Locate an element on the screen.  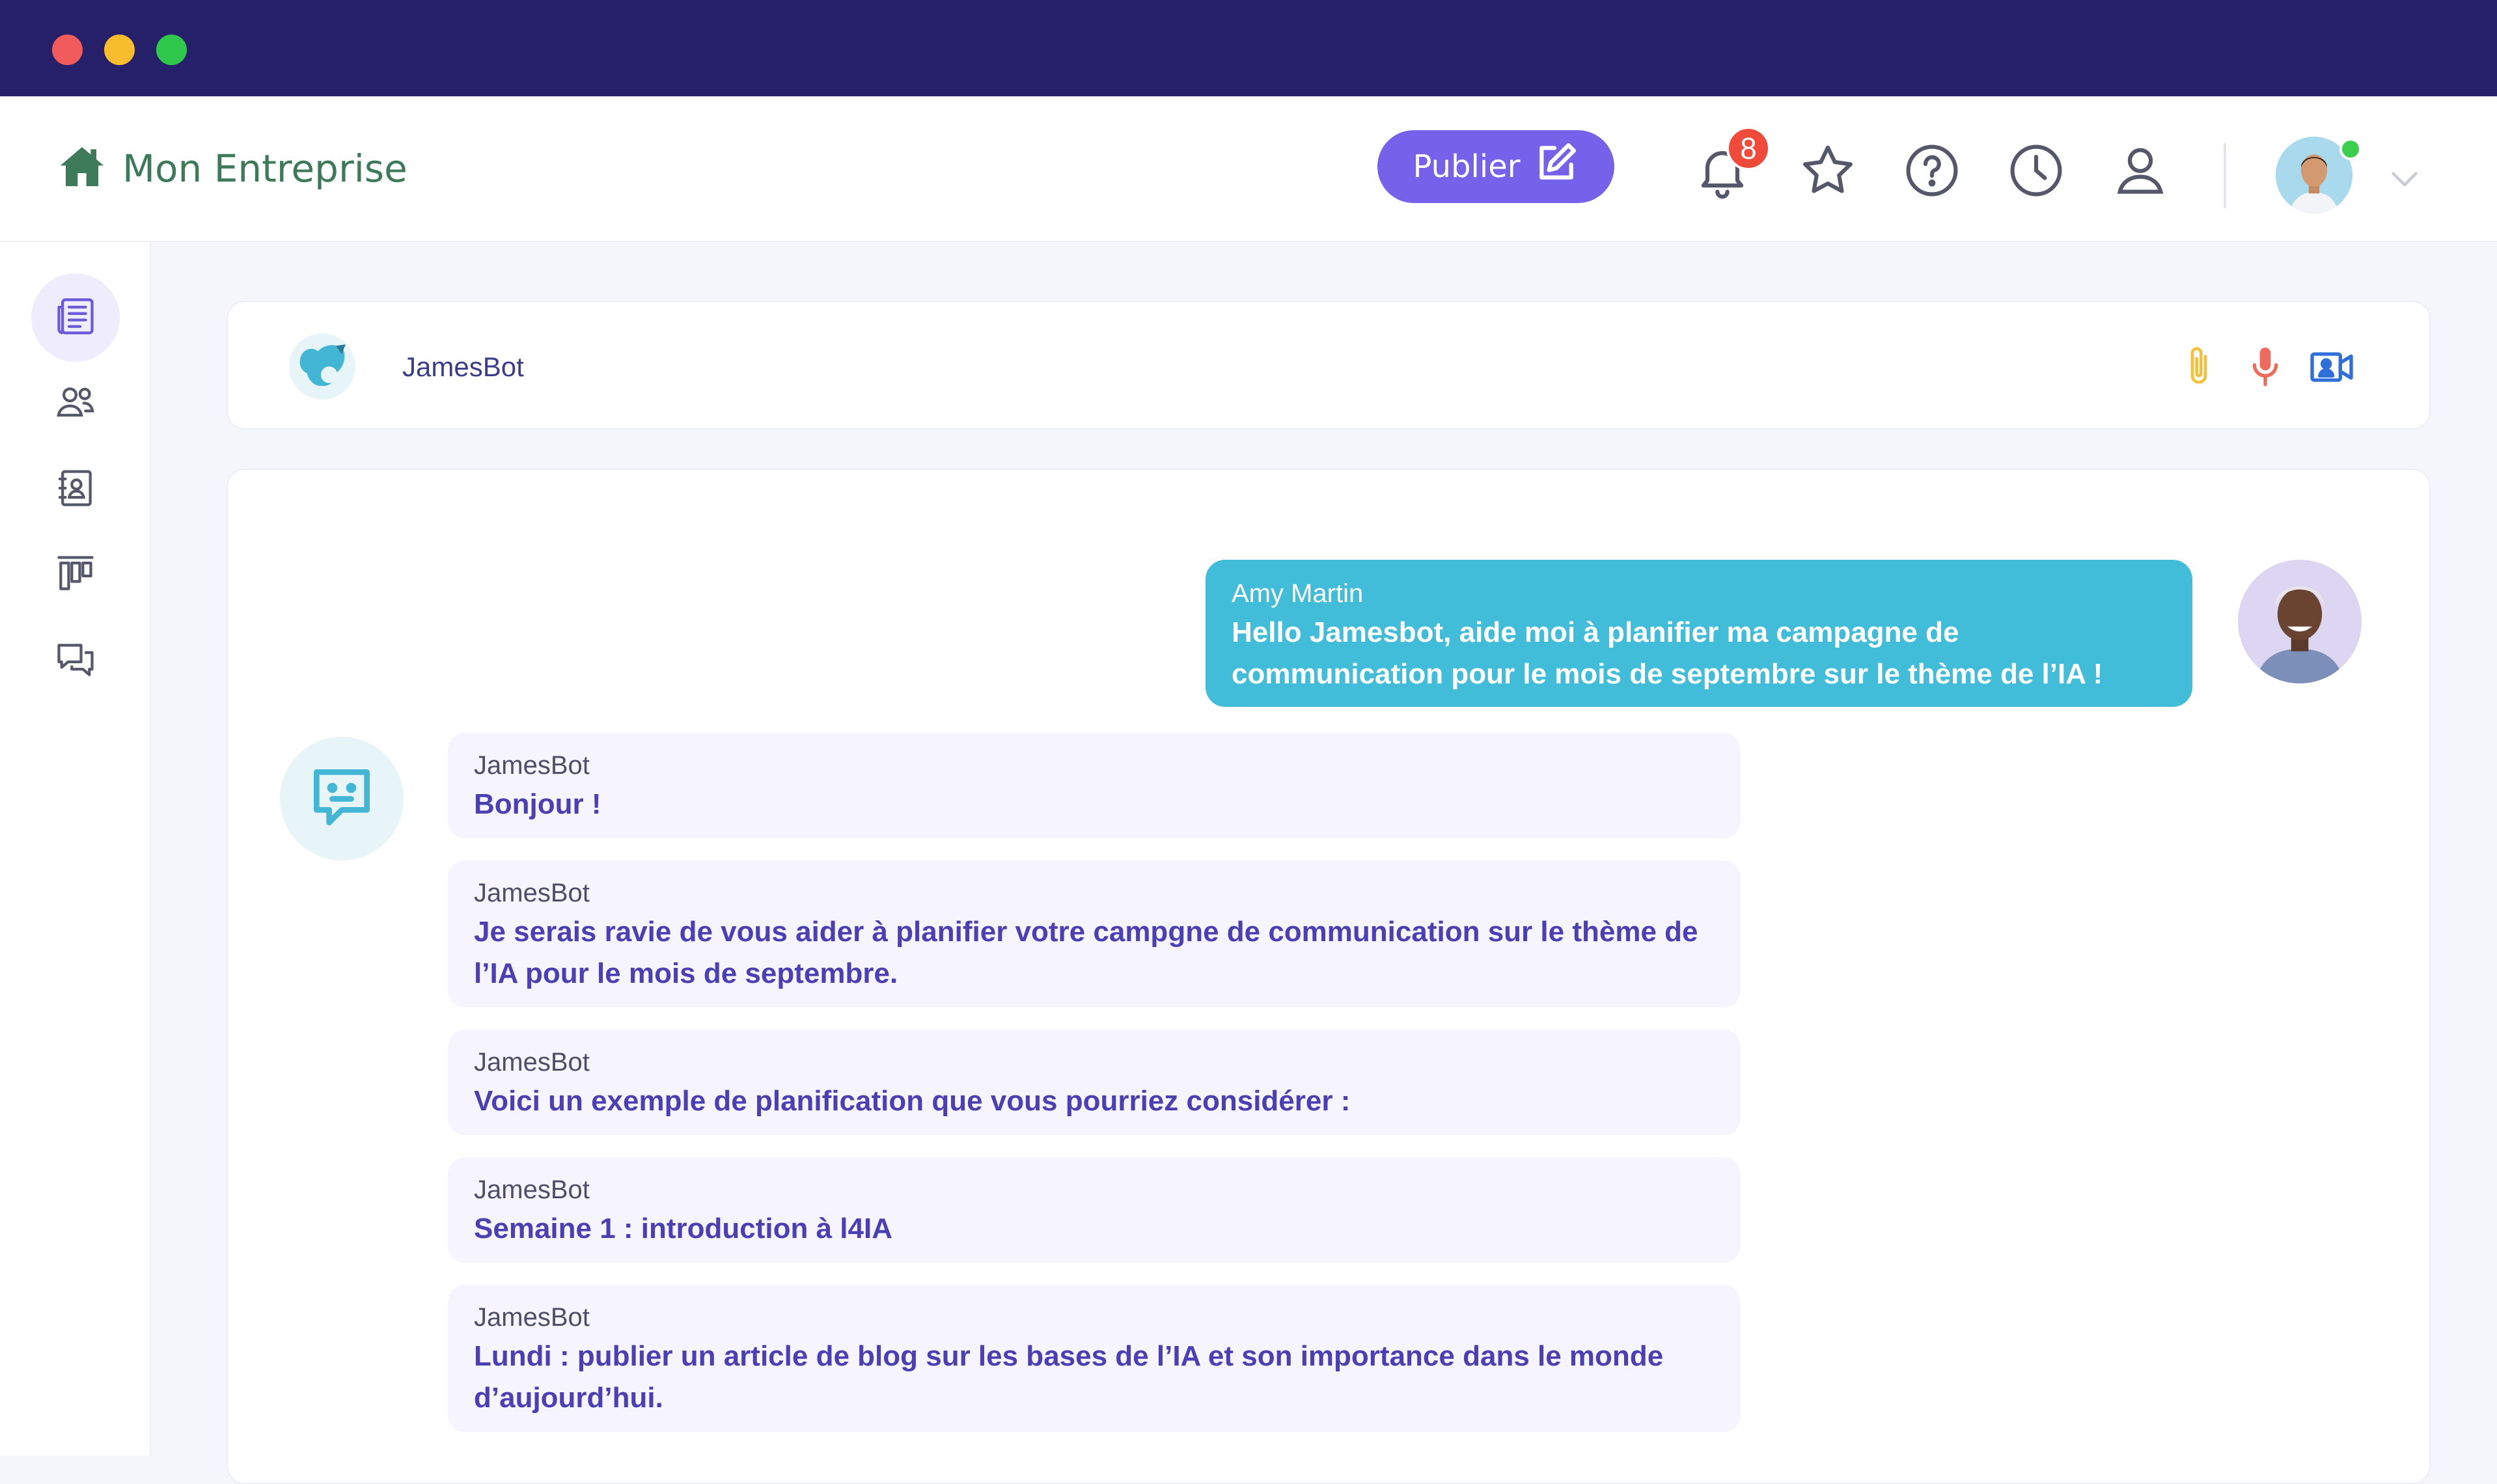
attach-file-button is located at coordinates (2199, 367).